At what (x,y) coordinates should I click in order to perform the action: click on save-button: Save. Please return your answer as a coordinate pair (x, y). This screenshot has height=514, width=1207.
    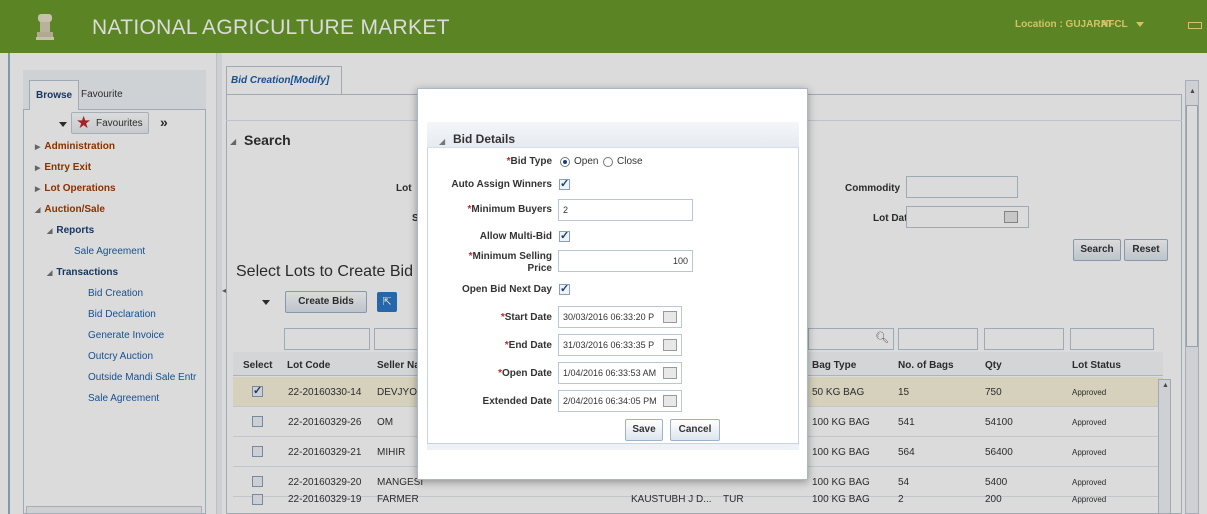
    Looking at the image, I should click on (644, 430).